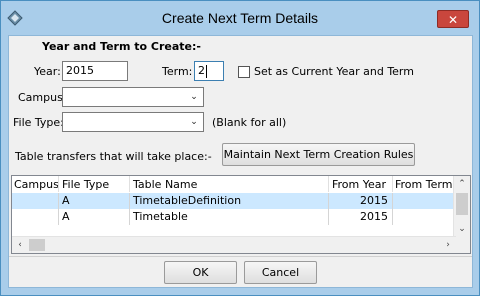 The image size is (480, 296). I want to click on scrollbar-corner, so click(462, 245).